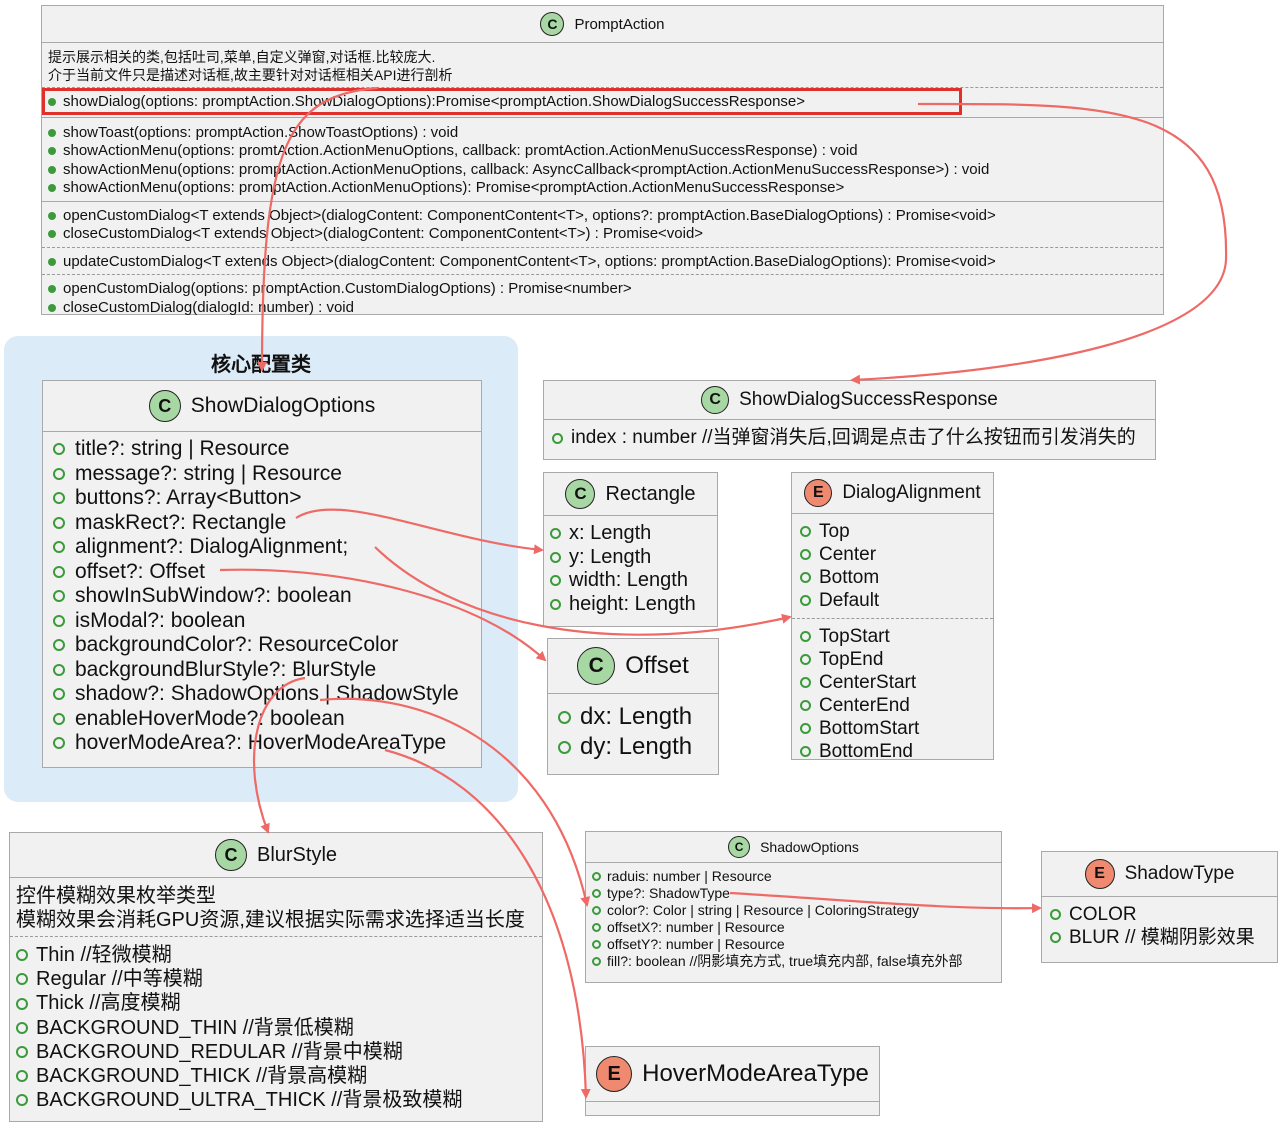 The height and width of the screenshot is (1122, 1280). Describe the element at coordinates (885, 902) in the screenshot. I see `arrow-type-to-shadowtype` at that location.